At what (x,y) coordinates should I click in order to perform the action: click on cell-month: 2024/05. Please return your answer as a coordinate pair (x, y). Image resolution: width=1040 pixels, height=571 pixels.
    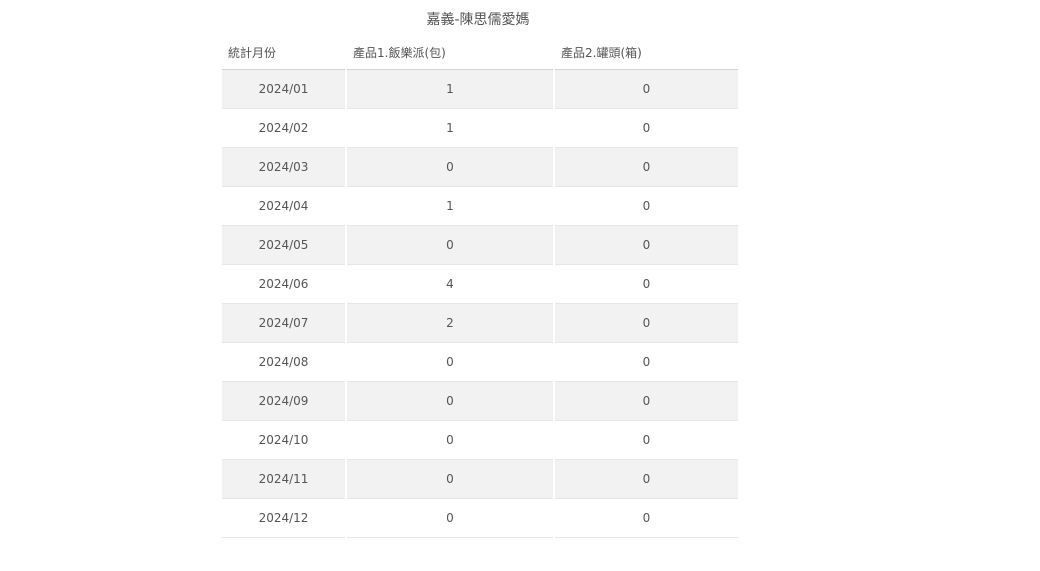
    Looking at the image, I should click on (283, 245).